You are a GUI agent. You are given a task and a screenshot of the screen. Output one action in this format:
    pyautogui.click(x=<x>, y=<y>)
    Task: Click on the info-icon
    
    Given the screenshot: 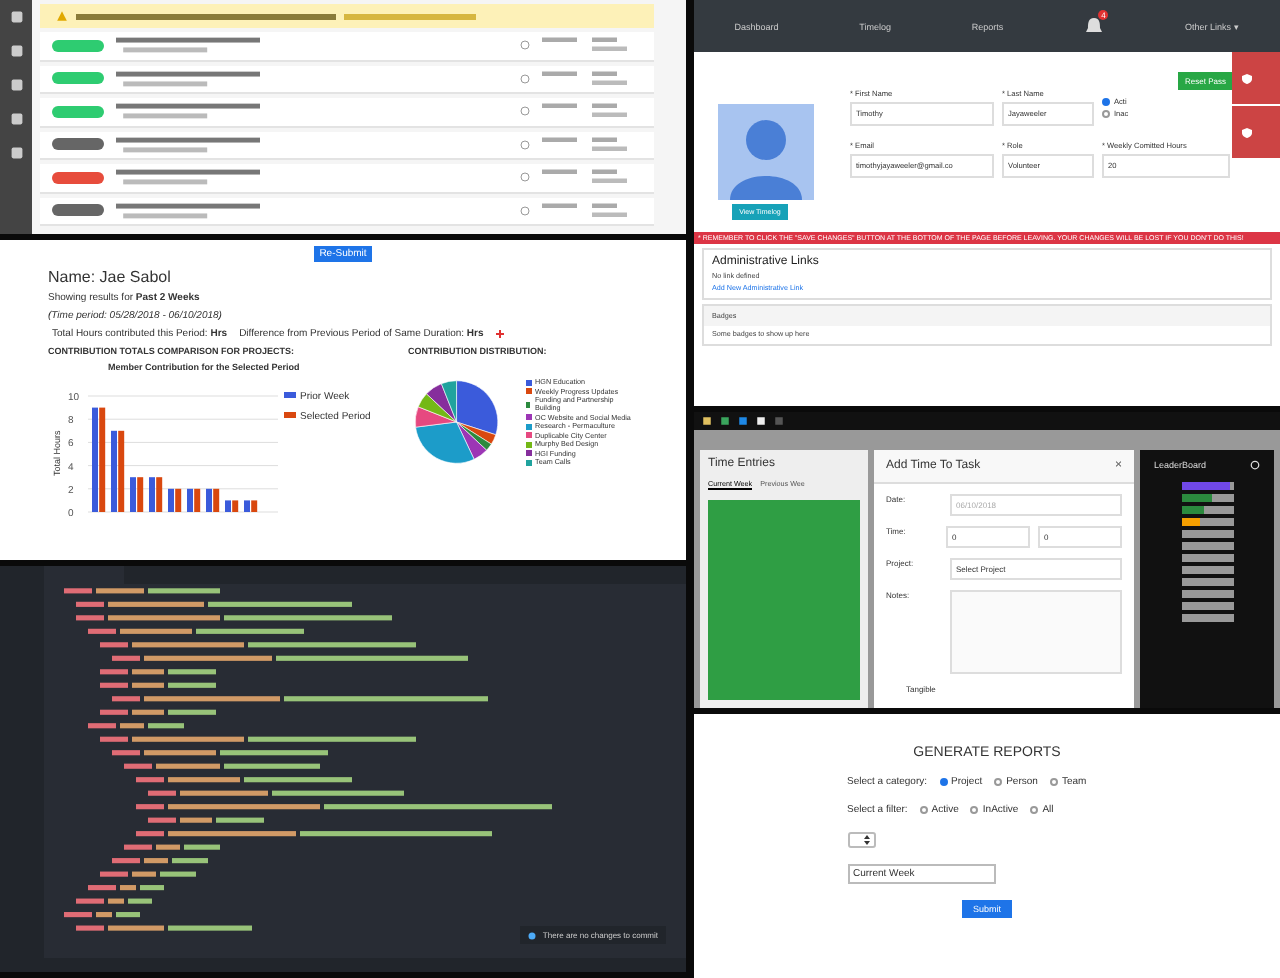 What is the action you would take?
    pyautogui.click(x=532, y=935)
    